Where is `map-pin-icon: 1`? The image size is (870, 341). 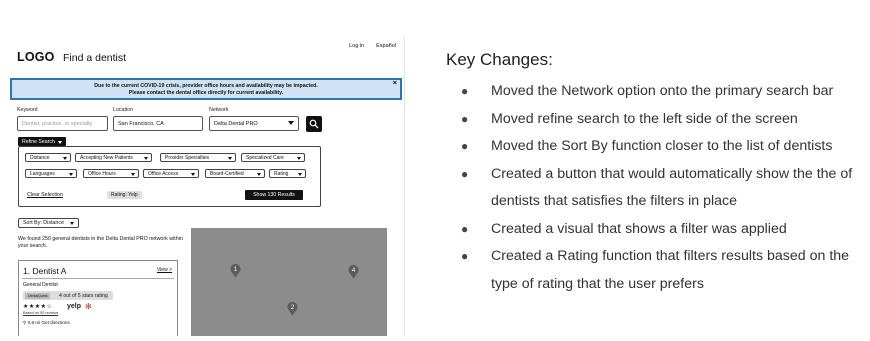 map-pin-icon: 1 is located at coordinates (235, 271).